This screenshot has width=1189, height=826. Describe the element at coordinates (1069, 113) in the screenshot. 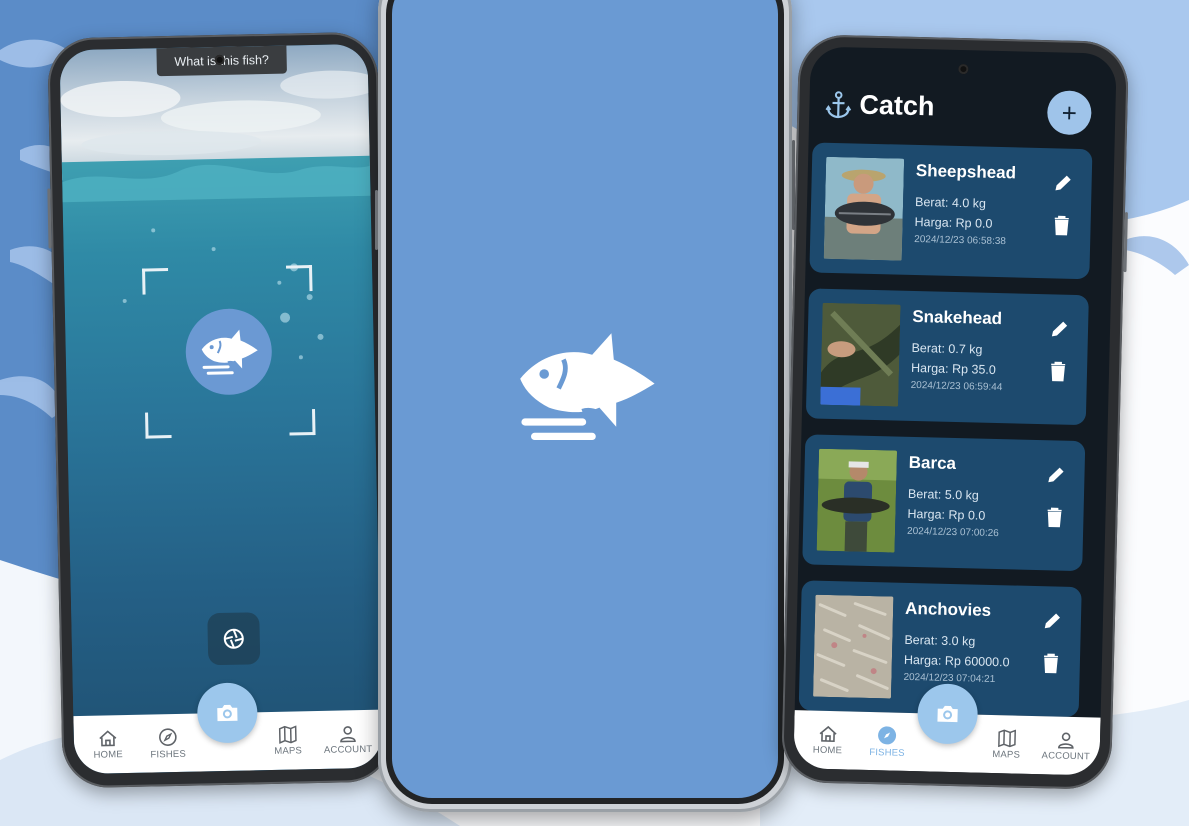

I see `add-catch-button: +` at that location.